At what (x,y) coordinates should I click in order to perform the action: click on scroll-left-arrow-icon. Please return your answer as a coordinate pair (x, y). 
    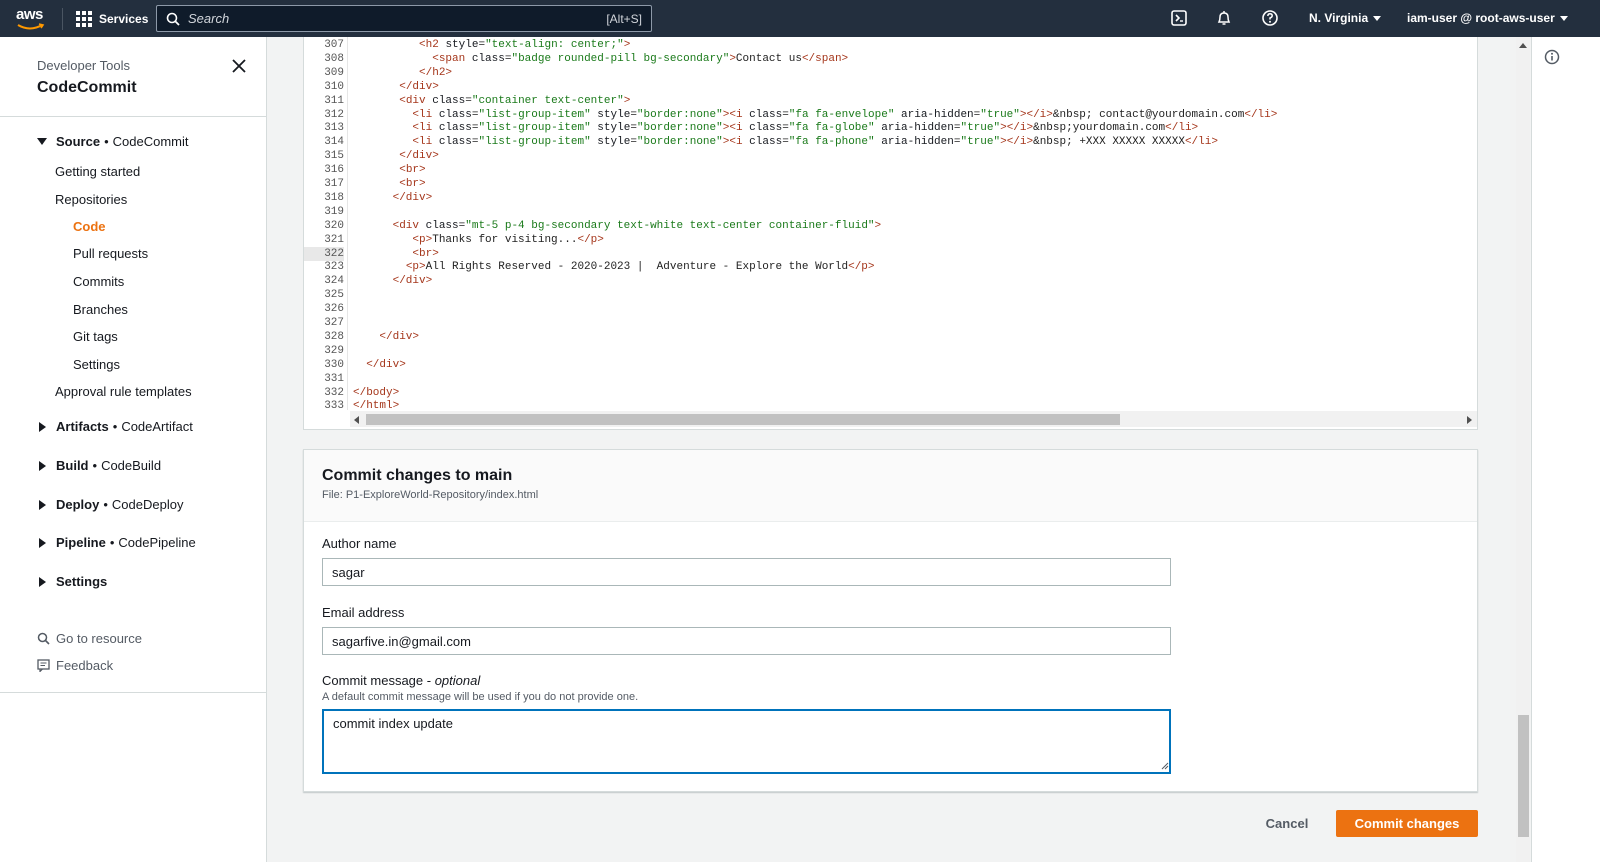
    Looking at the image, I should click on (356, 420).